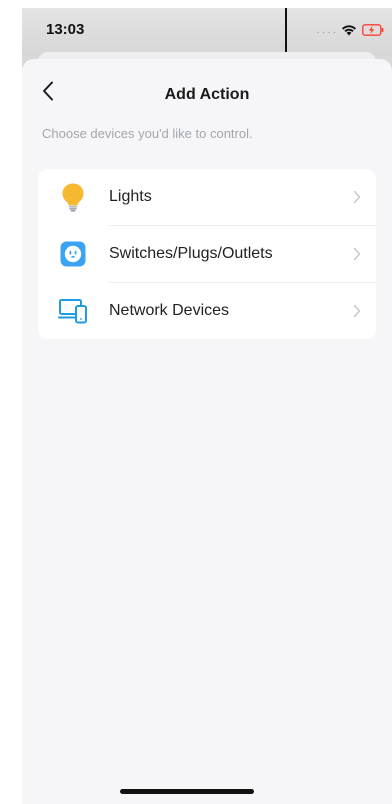 The height and width of the screenshot is (804, 392). Describe the element at coordinates (286, 30) in the screenshot. I see `status-divider` at that location.